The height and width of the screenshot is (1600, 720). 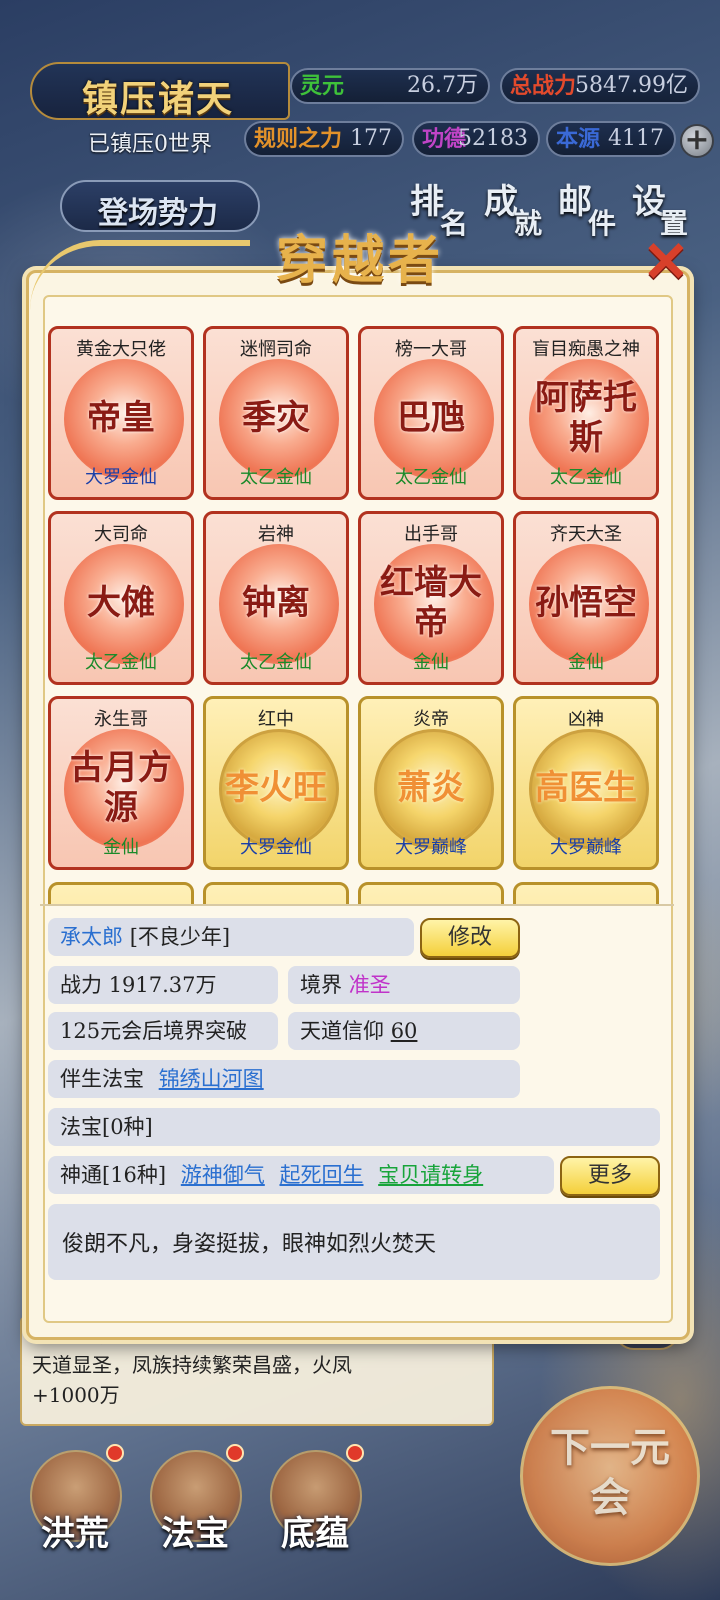 What do you see at coordinates (195, 1505) in the screenshot?
I see `treasure-nav-button: 法宝` at bounding box center [195, 1505].